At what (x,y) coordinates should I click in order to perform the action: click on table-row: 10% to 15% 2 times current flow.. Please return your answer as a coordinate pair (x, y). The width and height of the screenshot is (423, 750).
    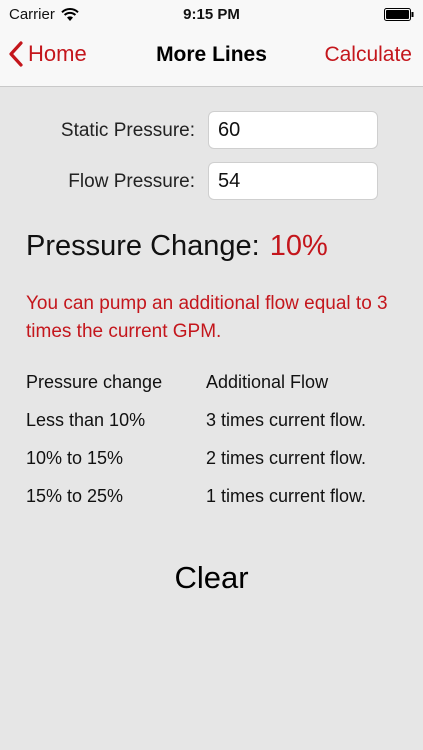
    Looking at the image, I should click on (216, 465).